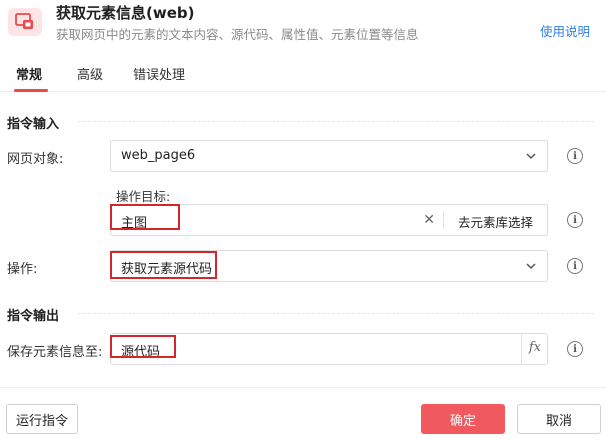 The height and width of the screenshot is (439, 606). What do you see at coordinates (495, 221) in the screenshot?
I see `element-library-button: 去元素库选择` at bounding box center [495, 221].